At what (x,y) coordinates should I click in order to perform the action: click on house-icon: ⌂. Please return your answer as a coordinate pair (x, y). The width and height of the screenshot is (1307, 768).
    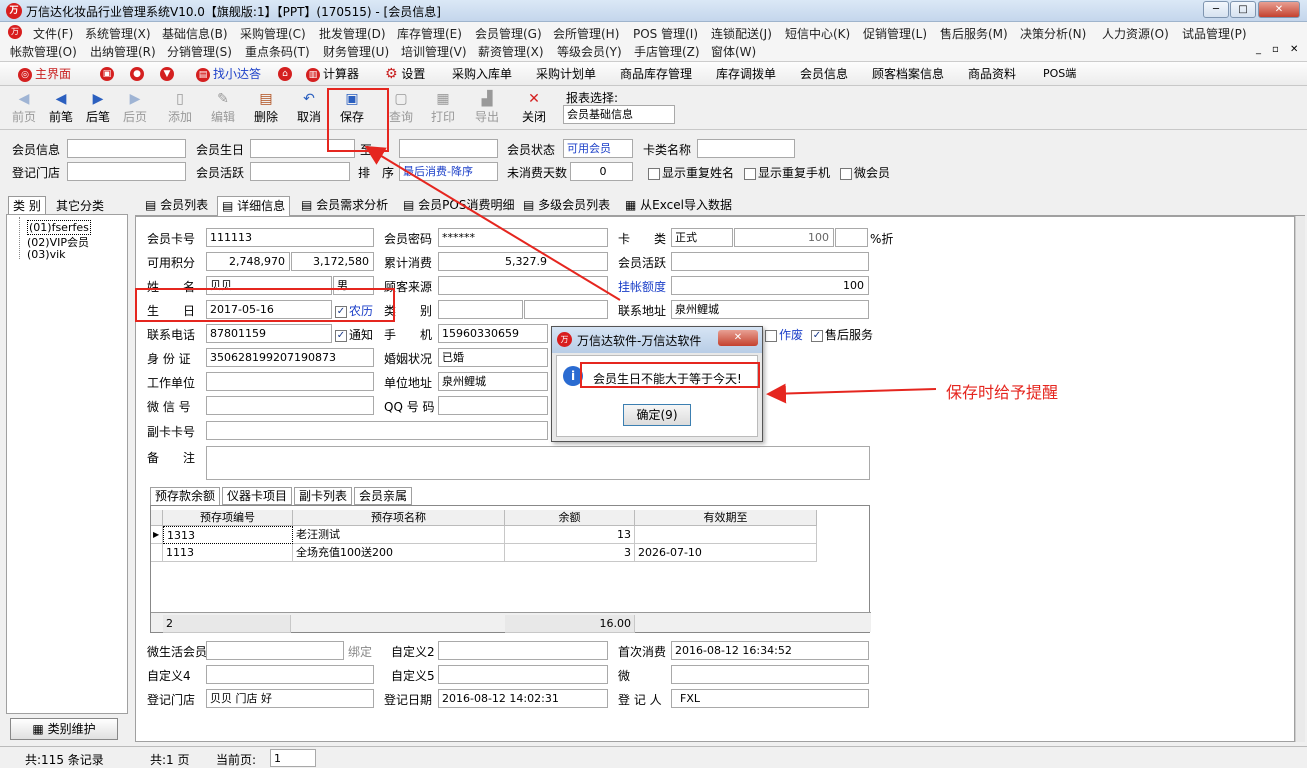
    Looking at the image, I should click on (285, 74).